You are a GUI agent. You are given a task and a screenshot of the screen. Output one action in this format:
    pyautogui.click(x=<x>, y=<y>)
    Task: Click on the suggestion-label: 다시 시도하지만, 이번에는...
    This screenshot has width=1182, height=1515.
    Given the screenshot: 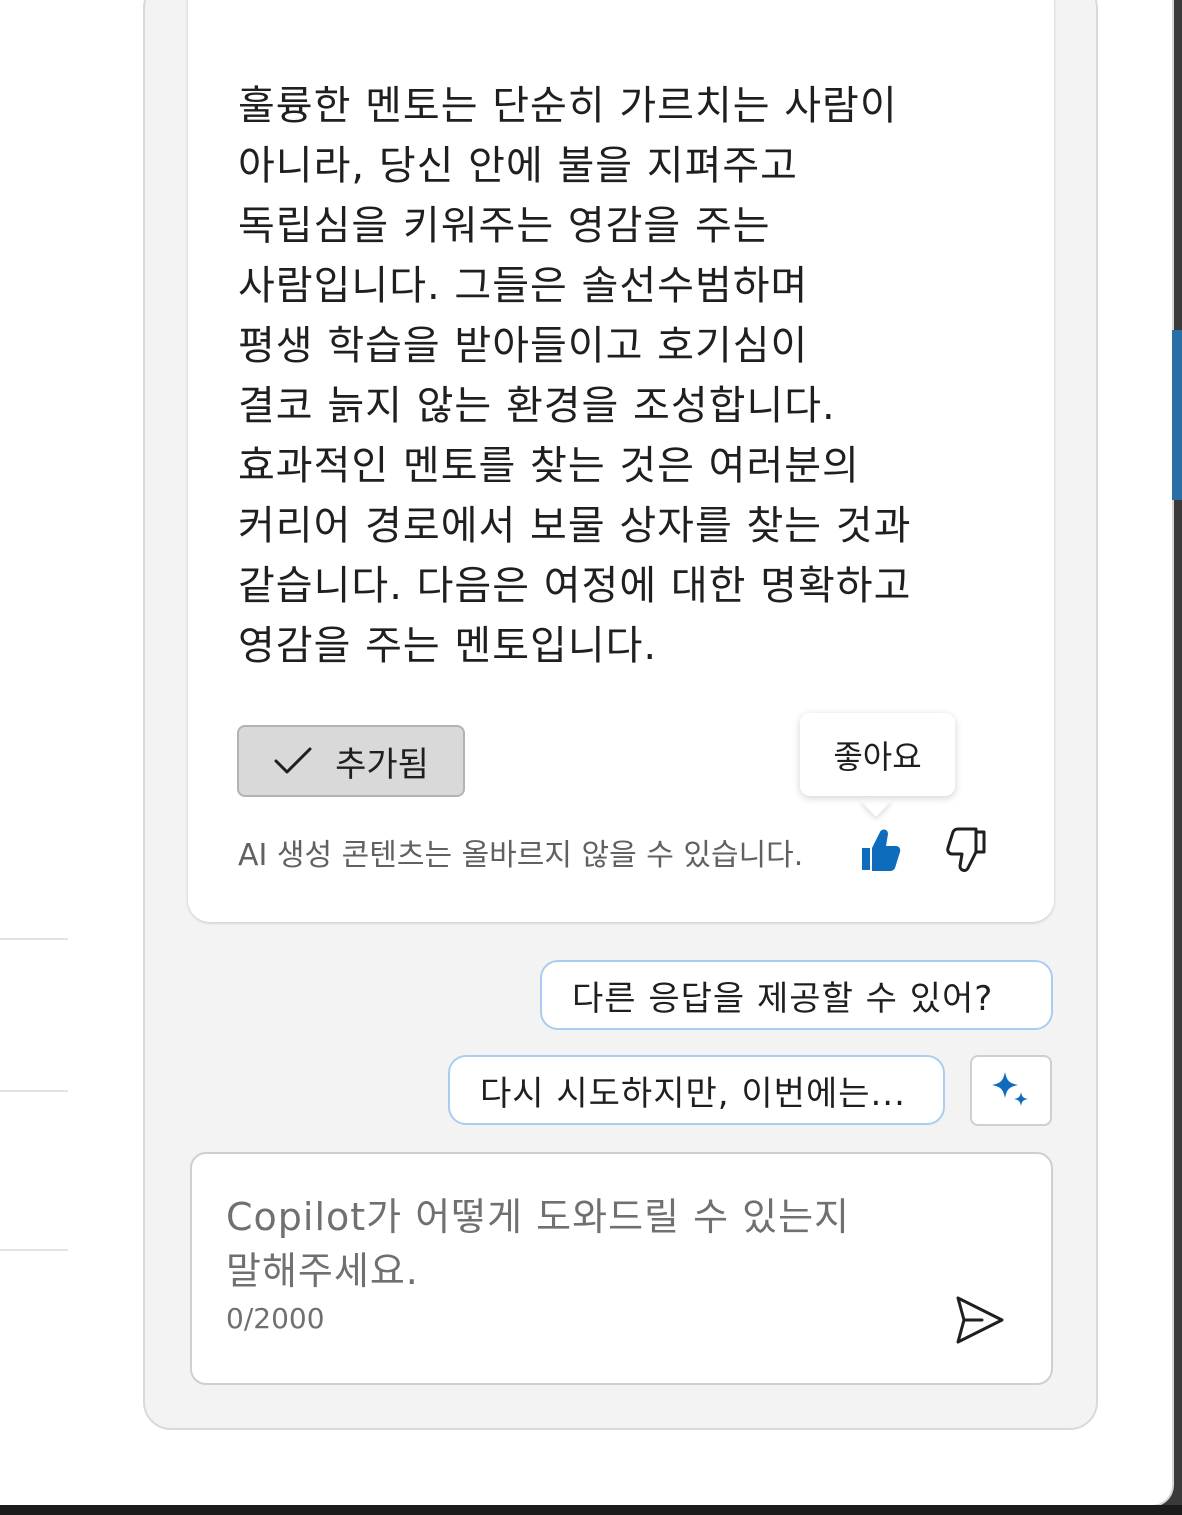 What is the action you would take?
    pyautogui.click(x=693, y=1093)
    